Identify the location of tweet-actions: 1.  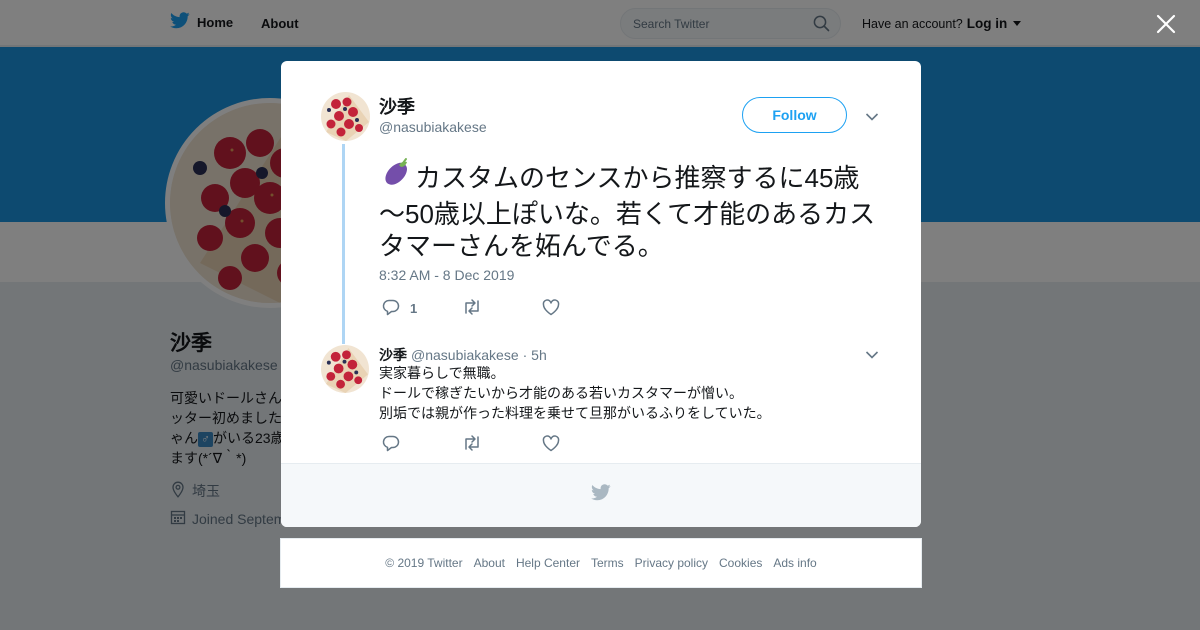
(471, 308).